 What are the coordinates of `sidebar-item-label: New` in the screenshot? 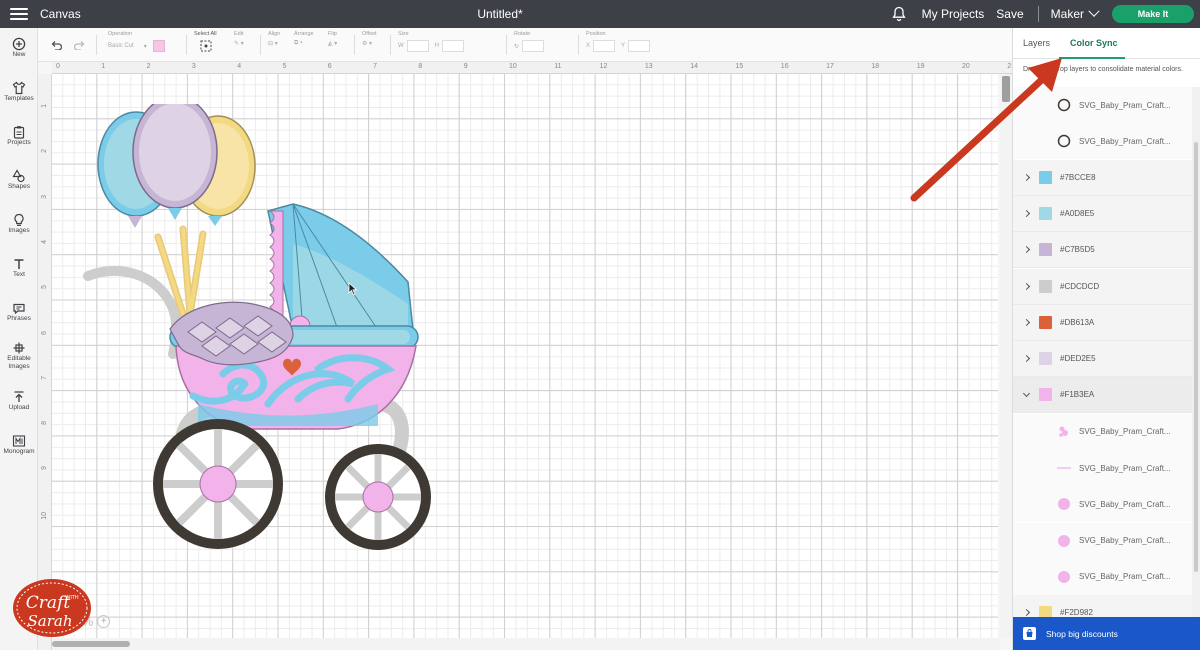 It's located at (19, 54).